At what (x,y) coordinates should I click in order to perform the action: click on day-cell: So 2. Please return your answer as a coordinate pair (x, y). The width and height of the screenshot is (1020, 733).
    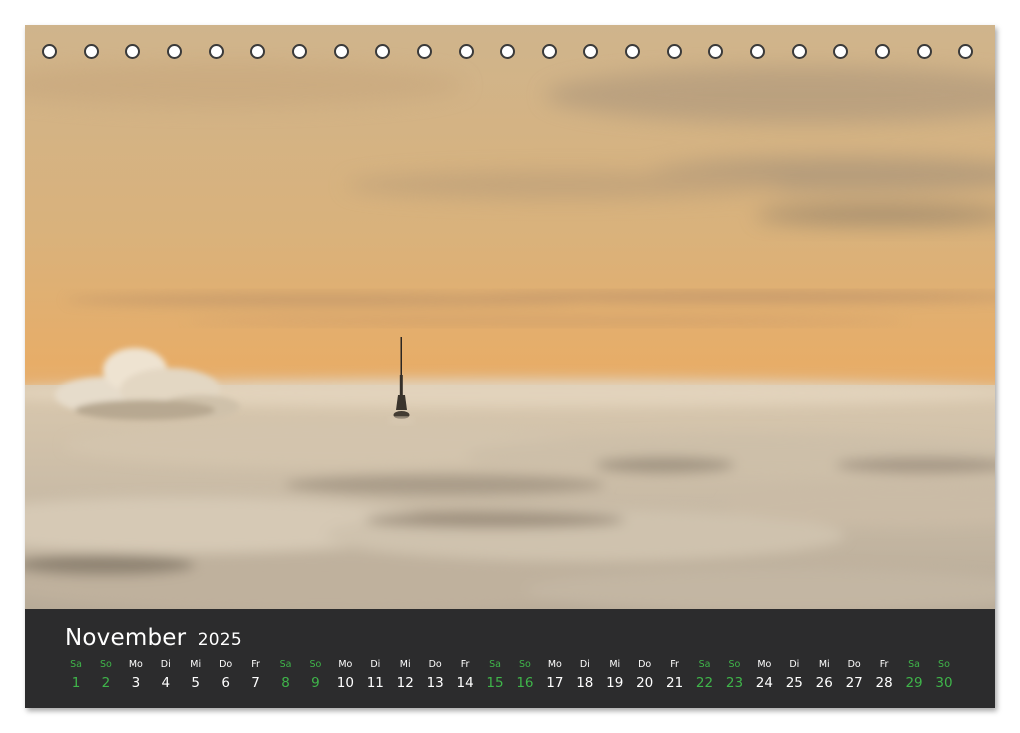
    Looking at the image, I should click on (106, 675).